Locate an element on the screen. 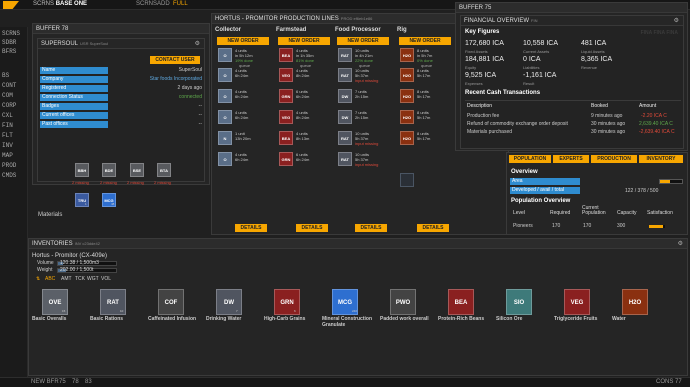  material-bse: BSE is located at coordinates (137, 170).